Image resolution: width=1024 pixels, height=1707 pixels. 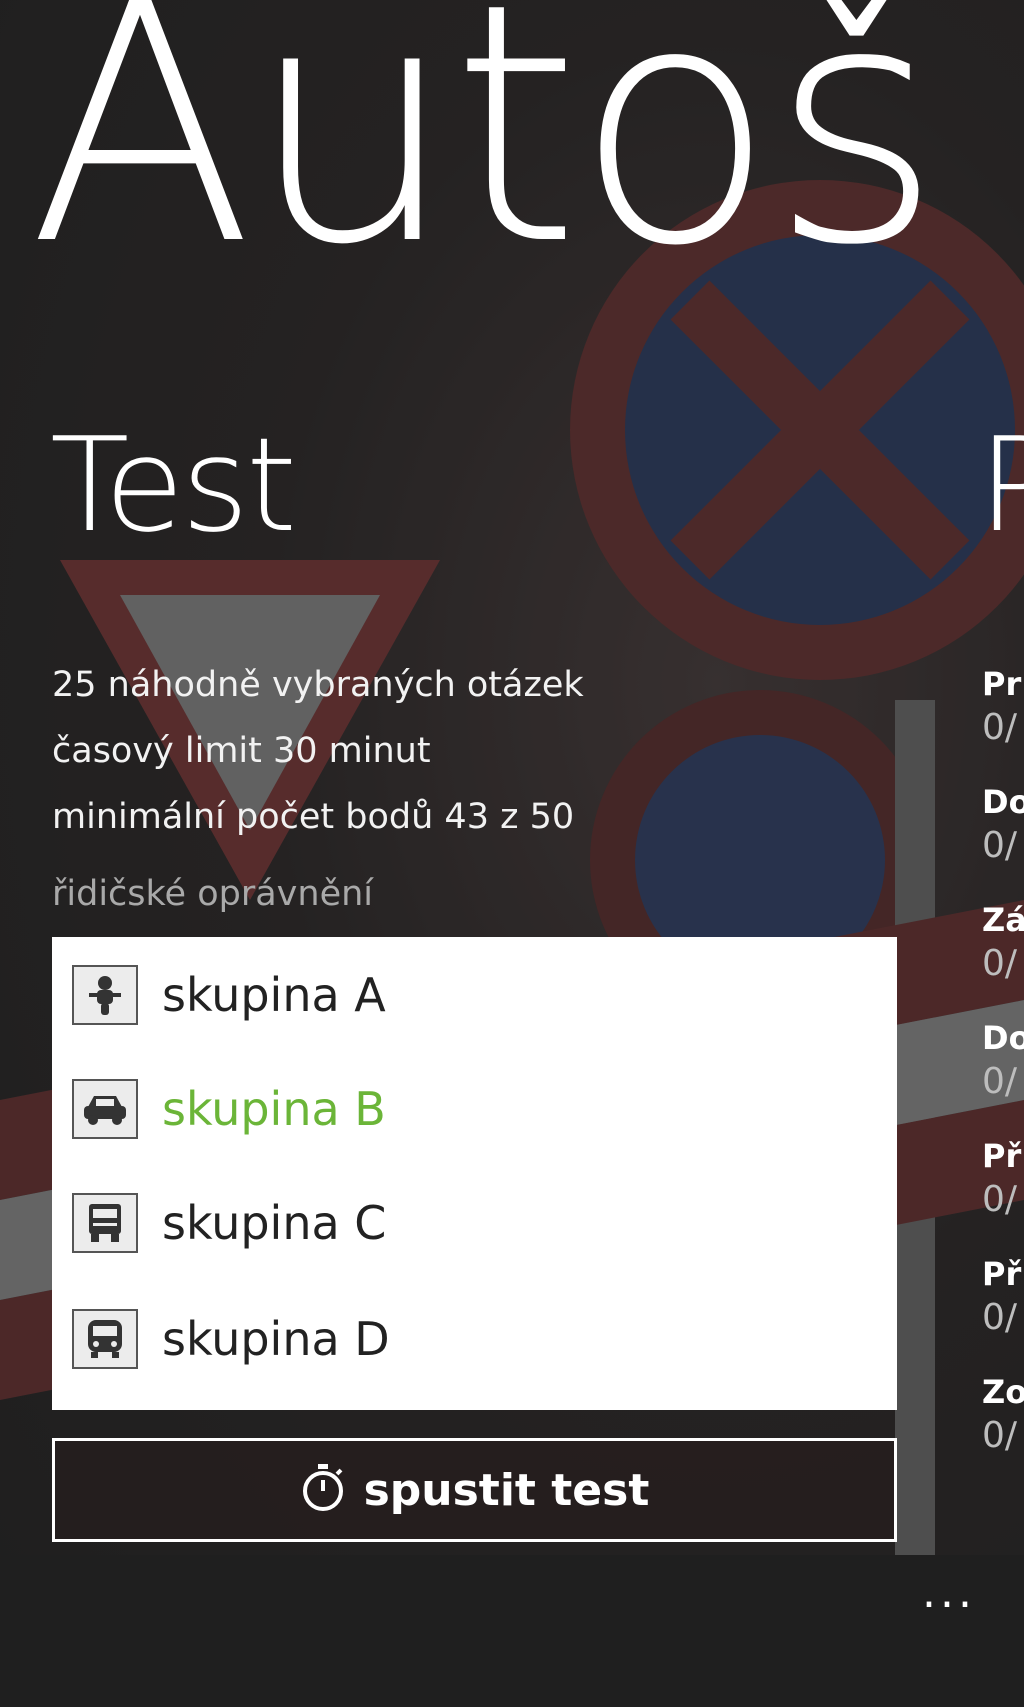 What do you see at coordinates (105, 1339) in the screenshot?
I see `bus-icon` at bounding box center [105, 1339].